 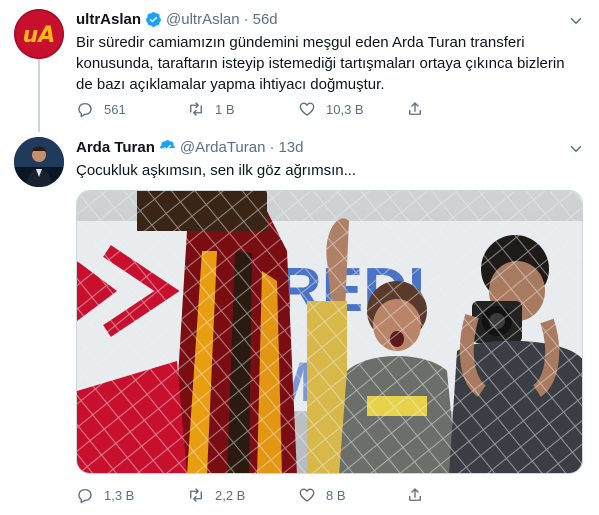 I want to click on svg-text: uA, so click(x=39, y=35).